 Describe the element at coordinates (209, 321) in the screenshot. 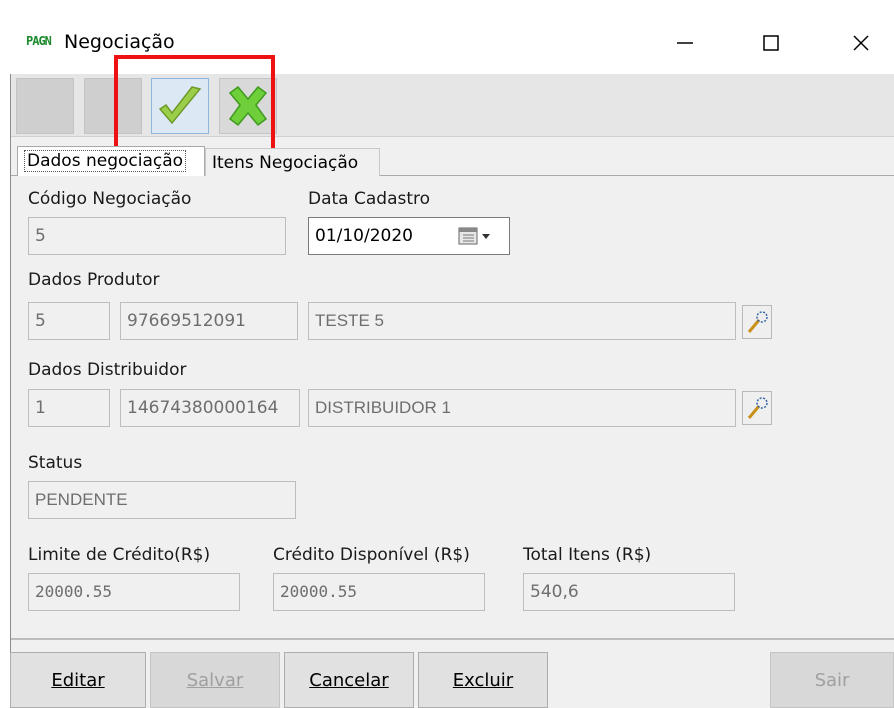

I see `produtor-doc-field: 97669512091` at that location.